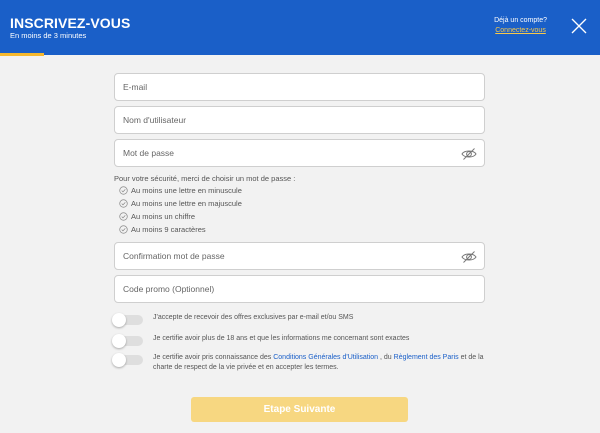 The image size is (600, 433). Describe the element at coordinates (48, 35) in the screenshot. I see `page-subtitle: En moins de 3 minutes` at that location.